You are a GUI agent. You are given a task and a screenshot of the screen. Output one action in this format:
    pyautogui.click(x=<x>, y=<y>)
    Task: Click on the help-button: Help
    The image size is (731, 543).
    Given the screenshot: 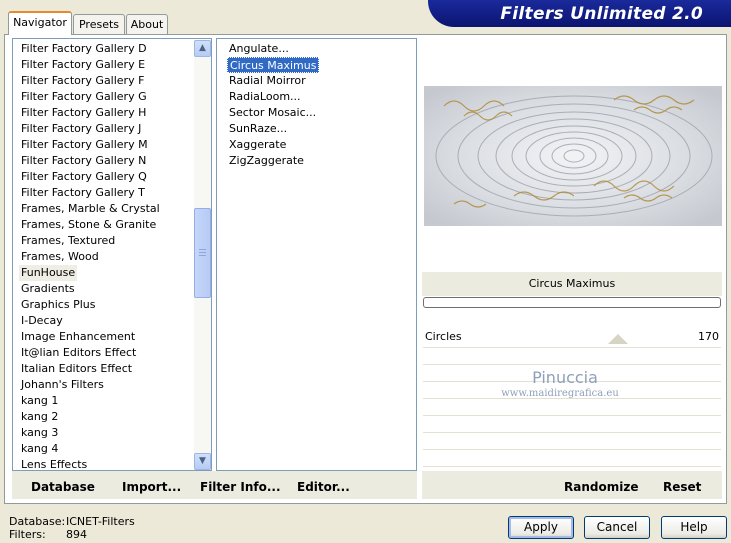 What is the action you would take?
    pyautogui.click(x=694, y=527)
    